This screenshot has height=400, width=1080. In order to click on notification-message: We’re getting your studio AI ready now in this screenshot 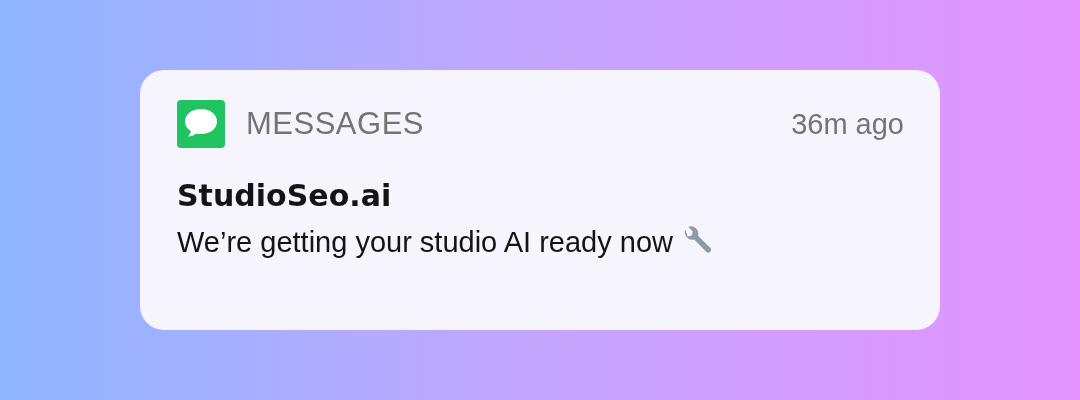, I will do `click(425, 242)`.